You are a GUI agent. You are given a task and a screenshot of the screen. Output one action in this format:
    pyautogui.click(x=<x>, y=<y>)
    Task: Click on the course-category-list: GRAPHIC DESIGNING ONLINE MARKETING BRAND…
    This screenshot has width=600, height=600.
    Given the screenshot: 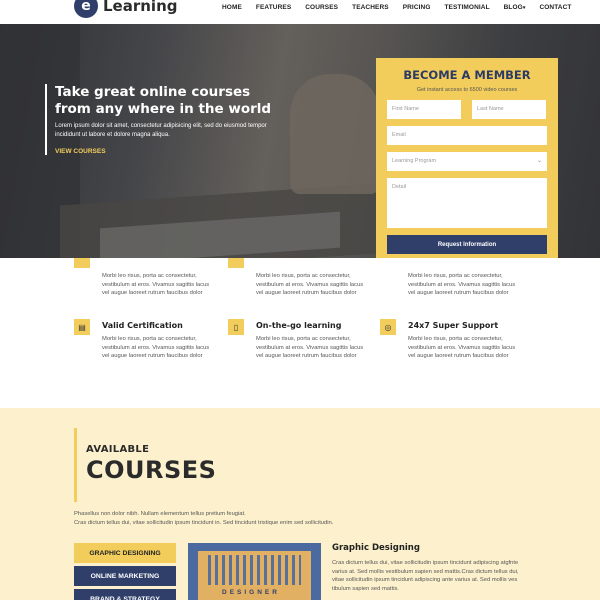 What is the action you would take?
    pyautogui.click(x=125, y=571)
    